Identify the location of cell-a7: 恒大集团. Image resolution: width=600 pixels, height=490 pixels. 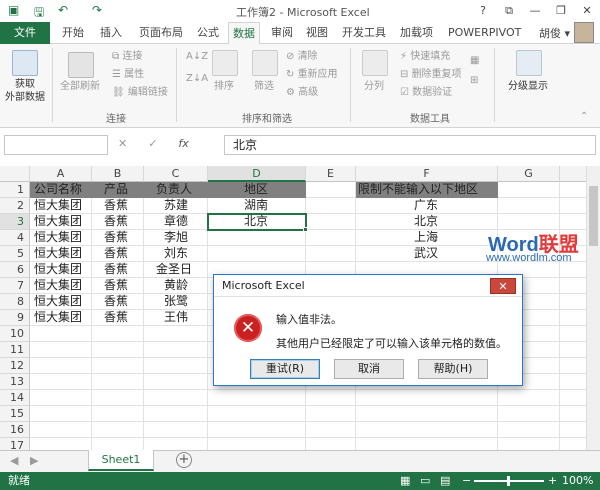
(58, 286).